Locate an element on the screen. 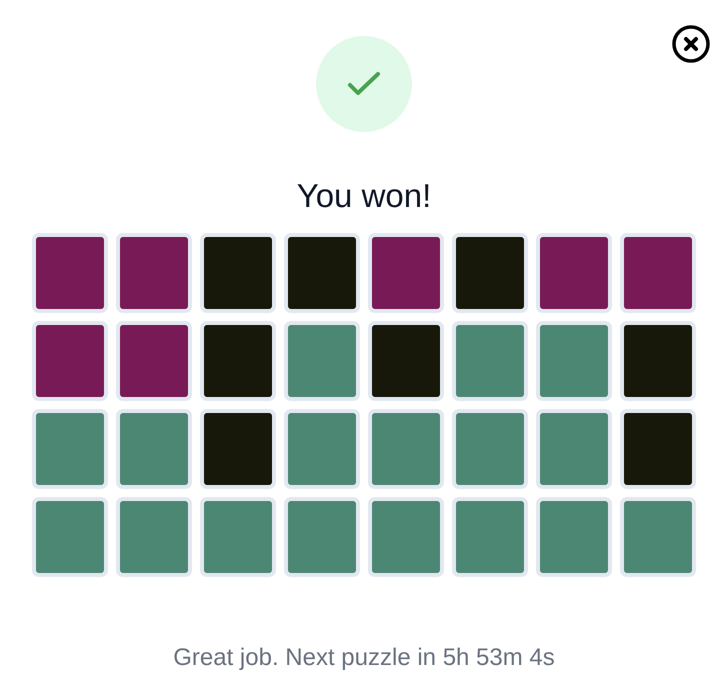  close-icon is located at coordinates (691, 44).